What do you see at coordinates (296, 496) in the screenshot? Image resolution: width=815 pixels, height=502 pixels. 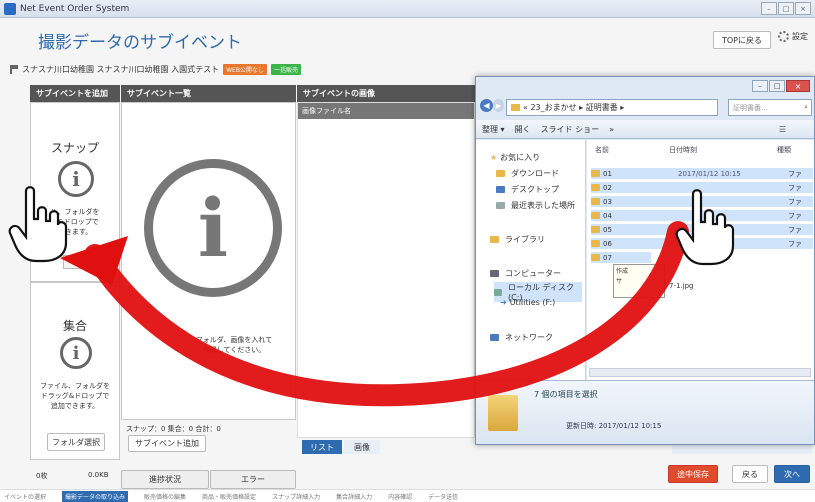 I see `step-item: スナップ詳細入力` at bounding box center [296, 496].